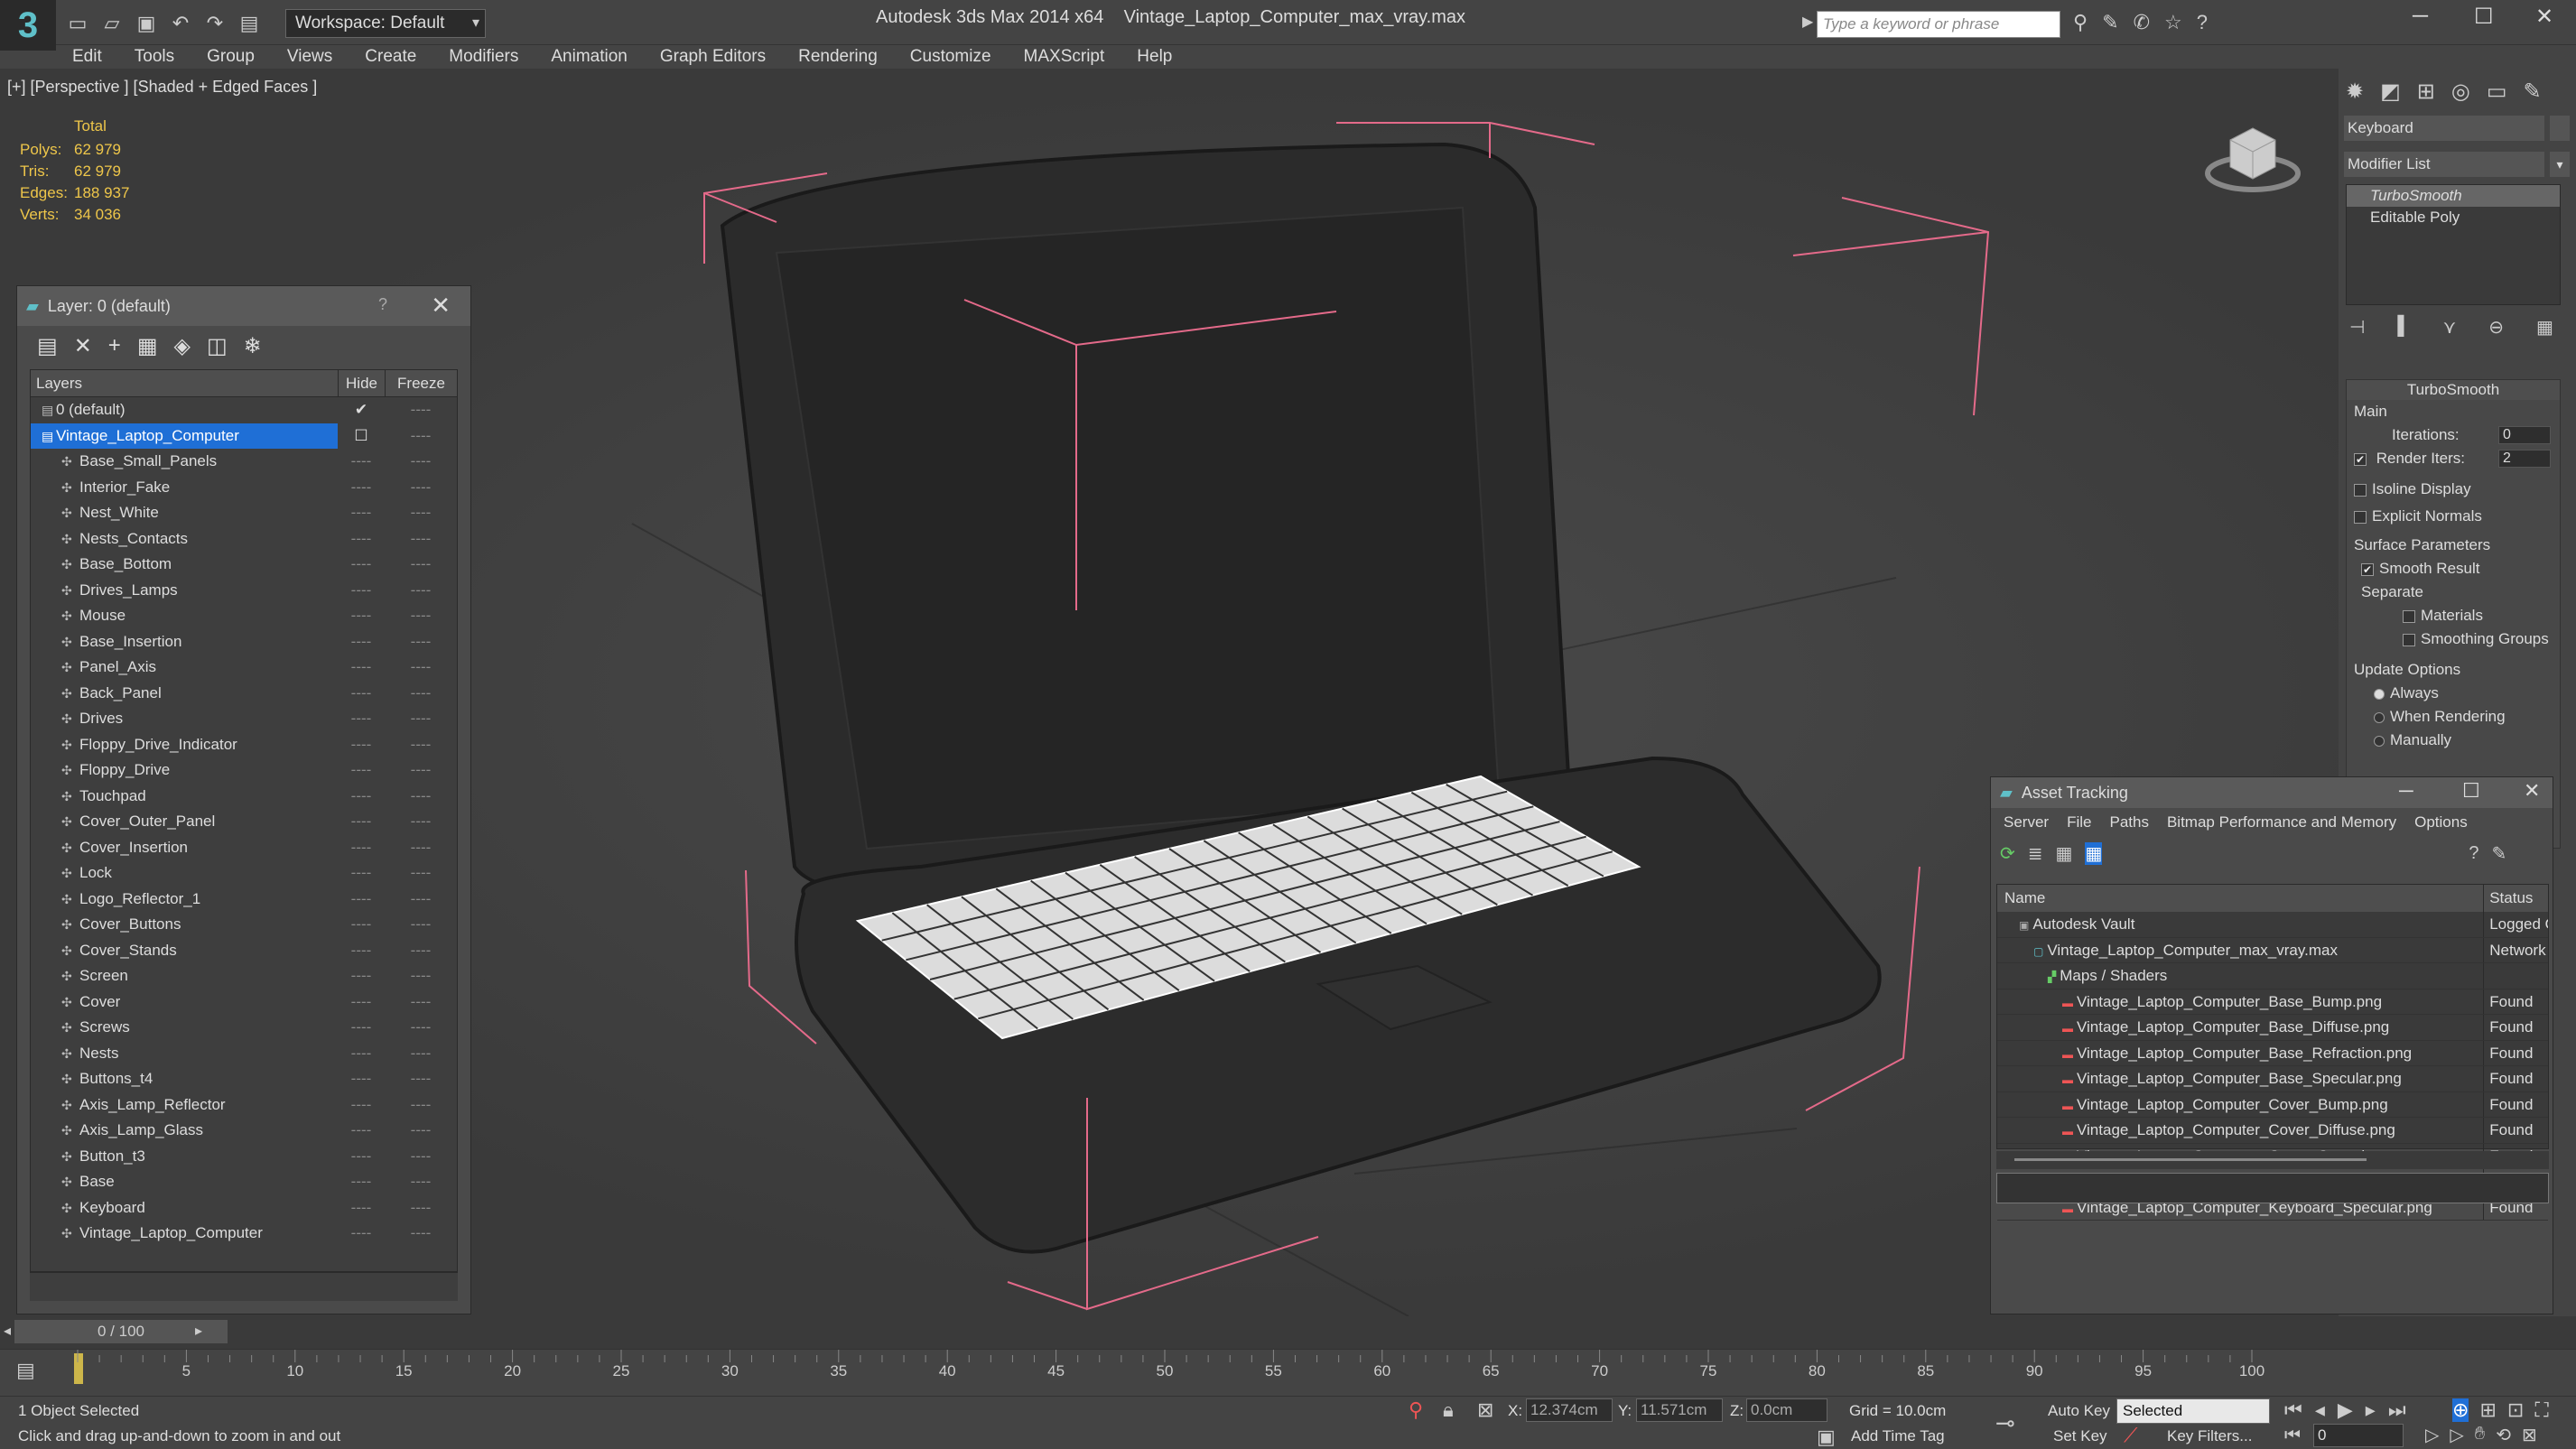  What do you see at coordinates (2371, 1410) in the screenshot?
I see `next-frame-icon: ▸` at bounding box center [2371, 1410].